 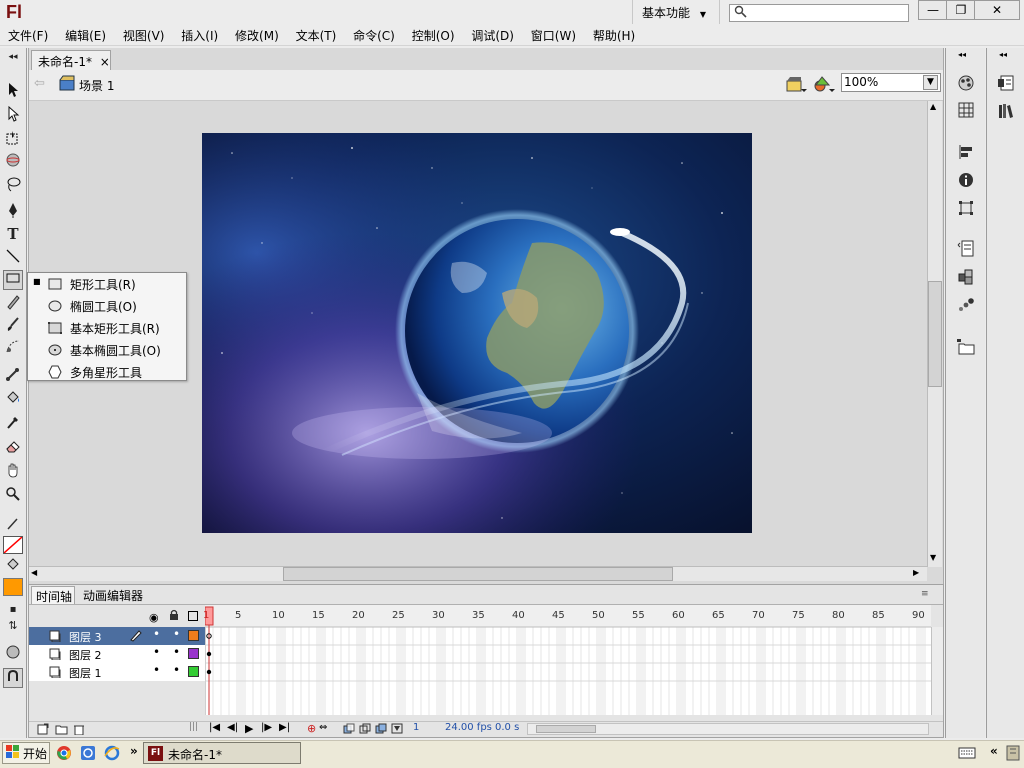 I want to click on flyout-item-polystar: 多角星形工具, so click(x=107, y=372).